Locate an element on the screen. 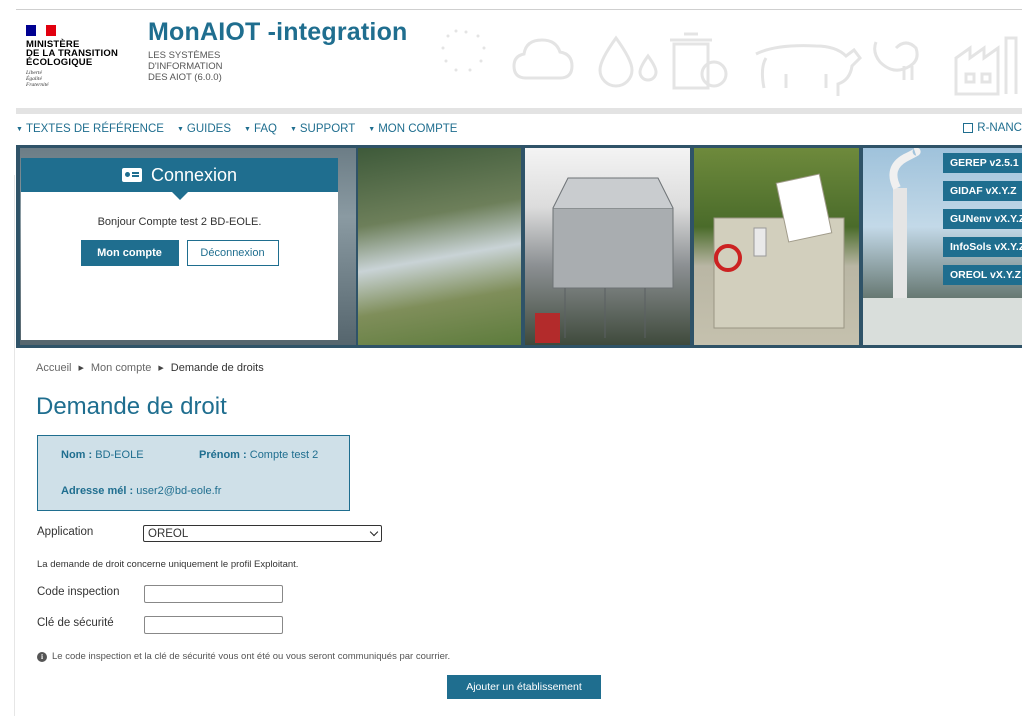 This screenshot has width=1022, height=716. application-select: OREOL is located at coordinates (262, 533).